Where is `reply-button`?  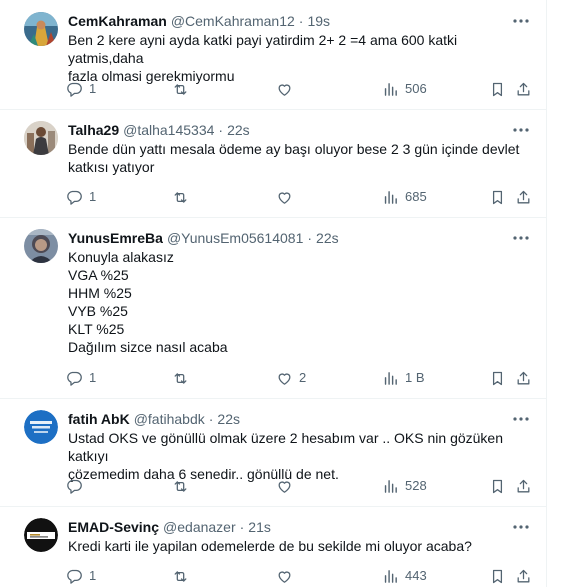
reply-button is located at coordinates (74, 486).